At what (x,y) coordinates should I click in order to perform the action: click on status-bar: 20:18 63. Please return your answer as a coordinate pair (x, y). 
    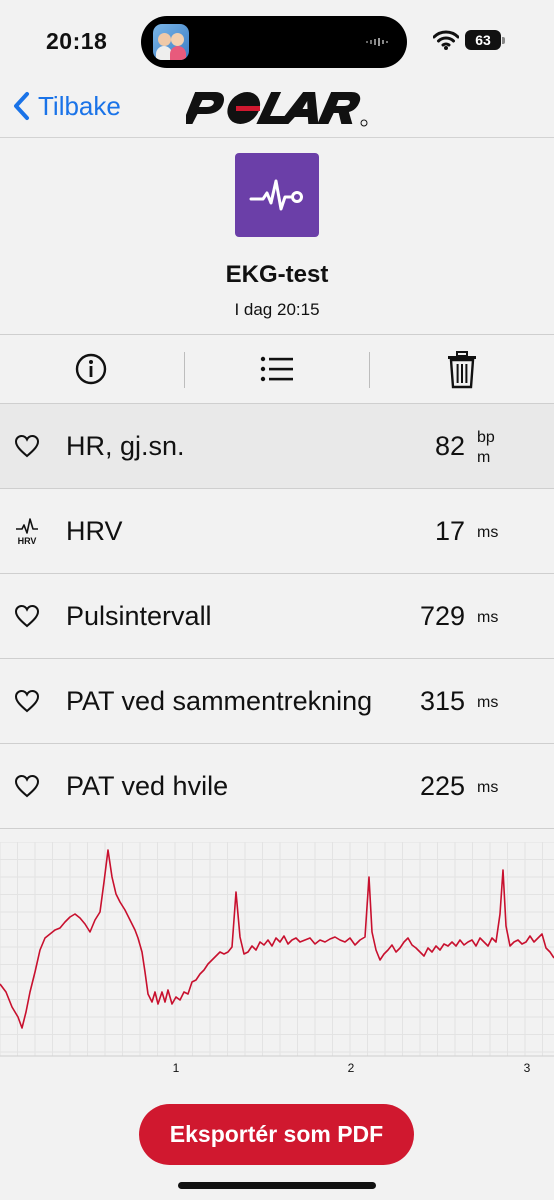
    Looking at the image, I should click on (277, 40).